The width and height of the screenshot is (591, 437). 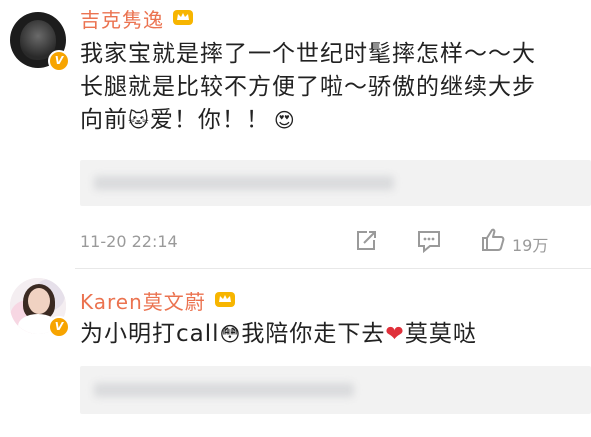 I want to click on username: 吉克隽逸, so click(x=122, y=18).